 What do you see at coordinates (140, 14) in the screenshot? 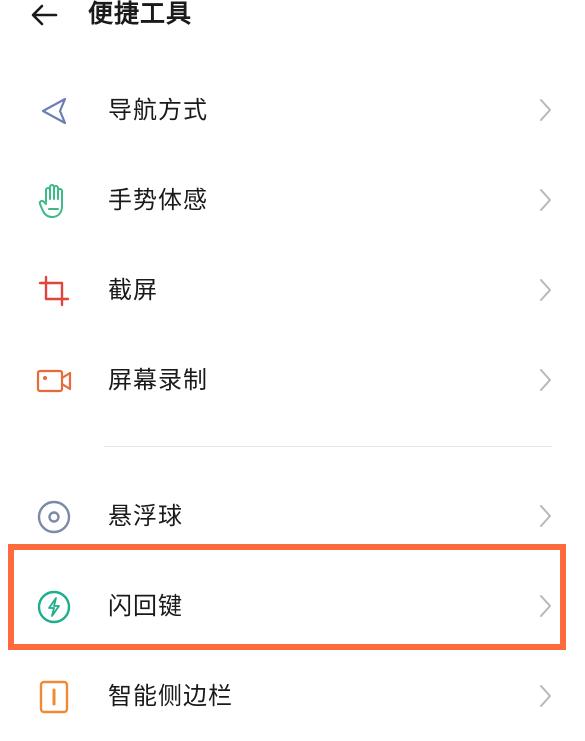
I see `page-title: 便捷工具` at bounding box center [140, 14].